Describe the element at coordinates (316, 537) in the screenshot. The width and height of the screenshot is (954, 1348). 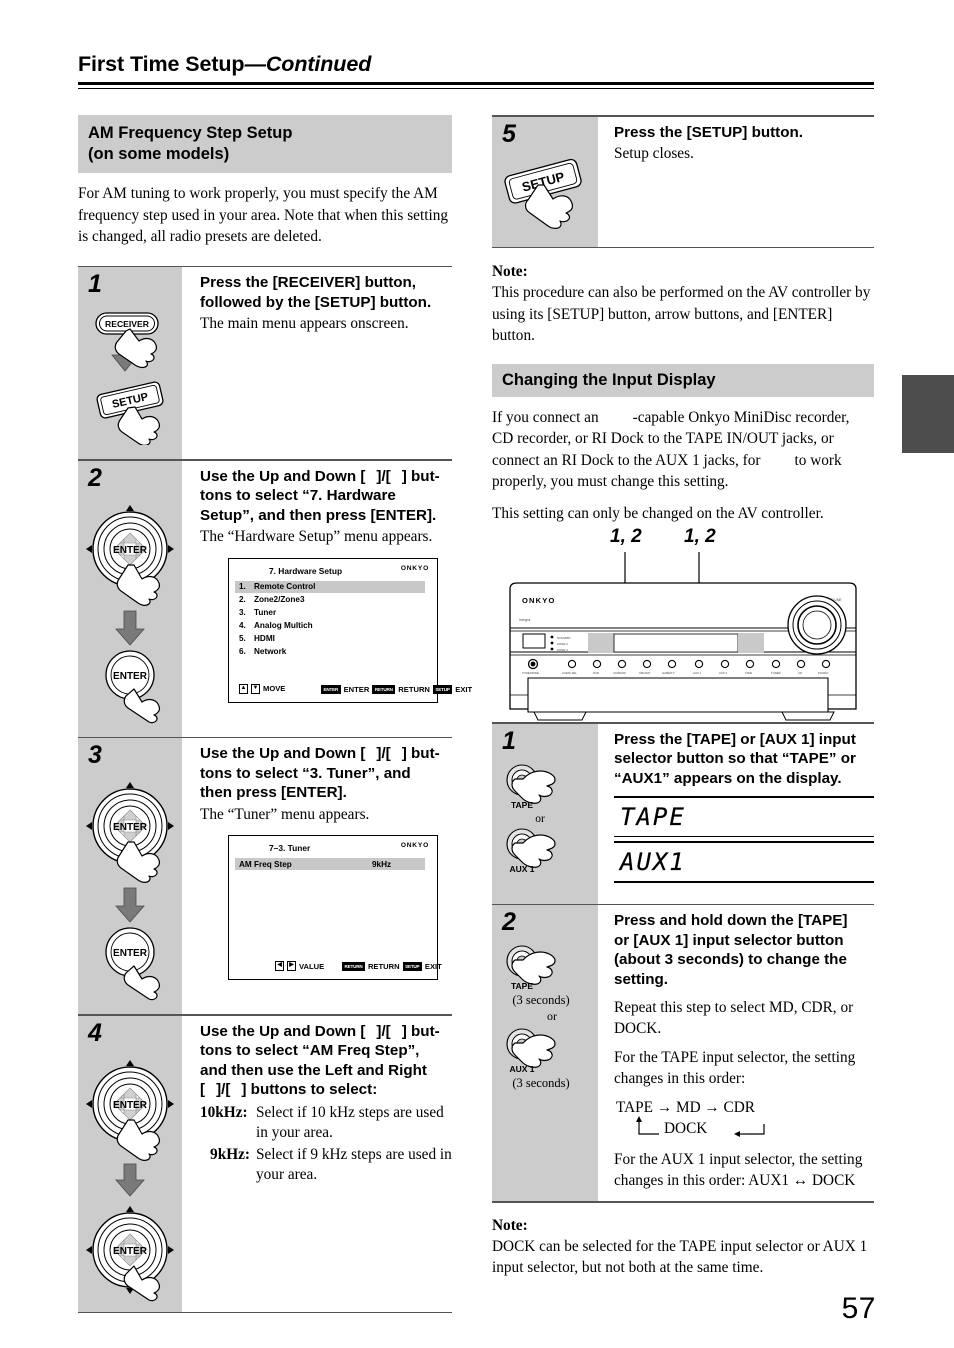
I see `step-2-desc: The “Hardware Setup” menu appears.` at that location.